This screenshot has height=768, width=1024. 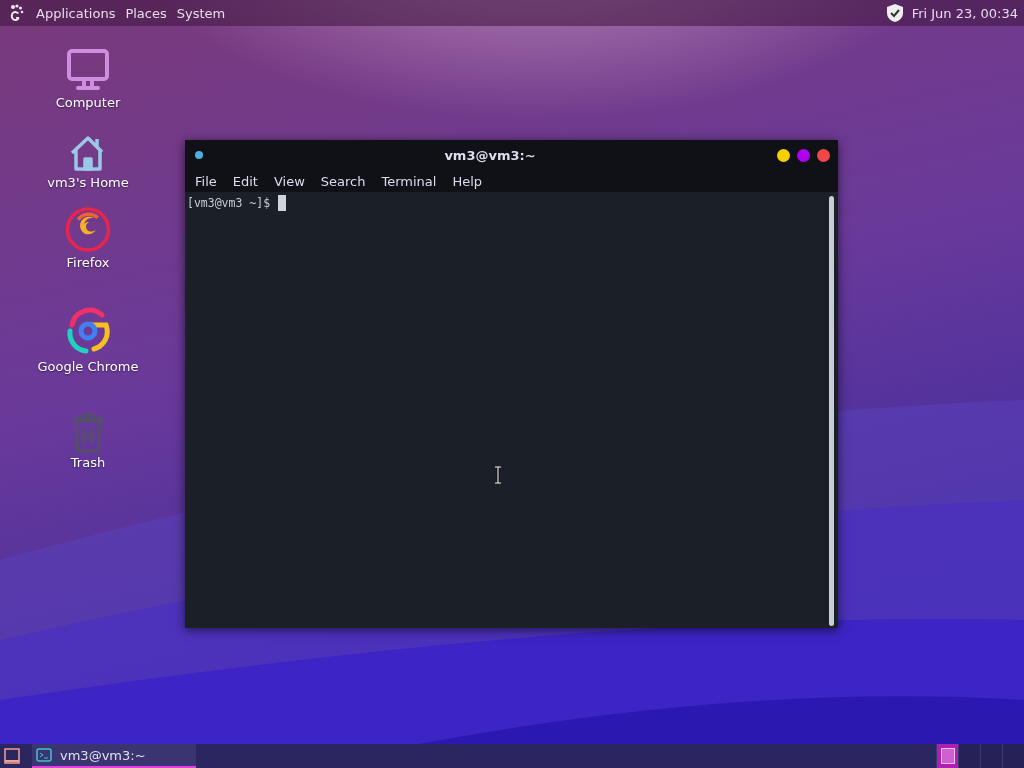 What do you see at coordinates (831, 411) in the screenshot?
I see `scrollbar` at bounding box center [831, 411].